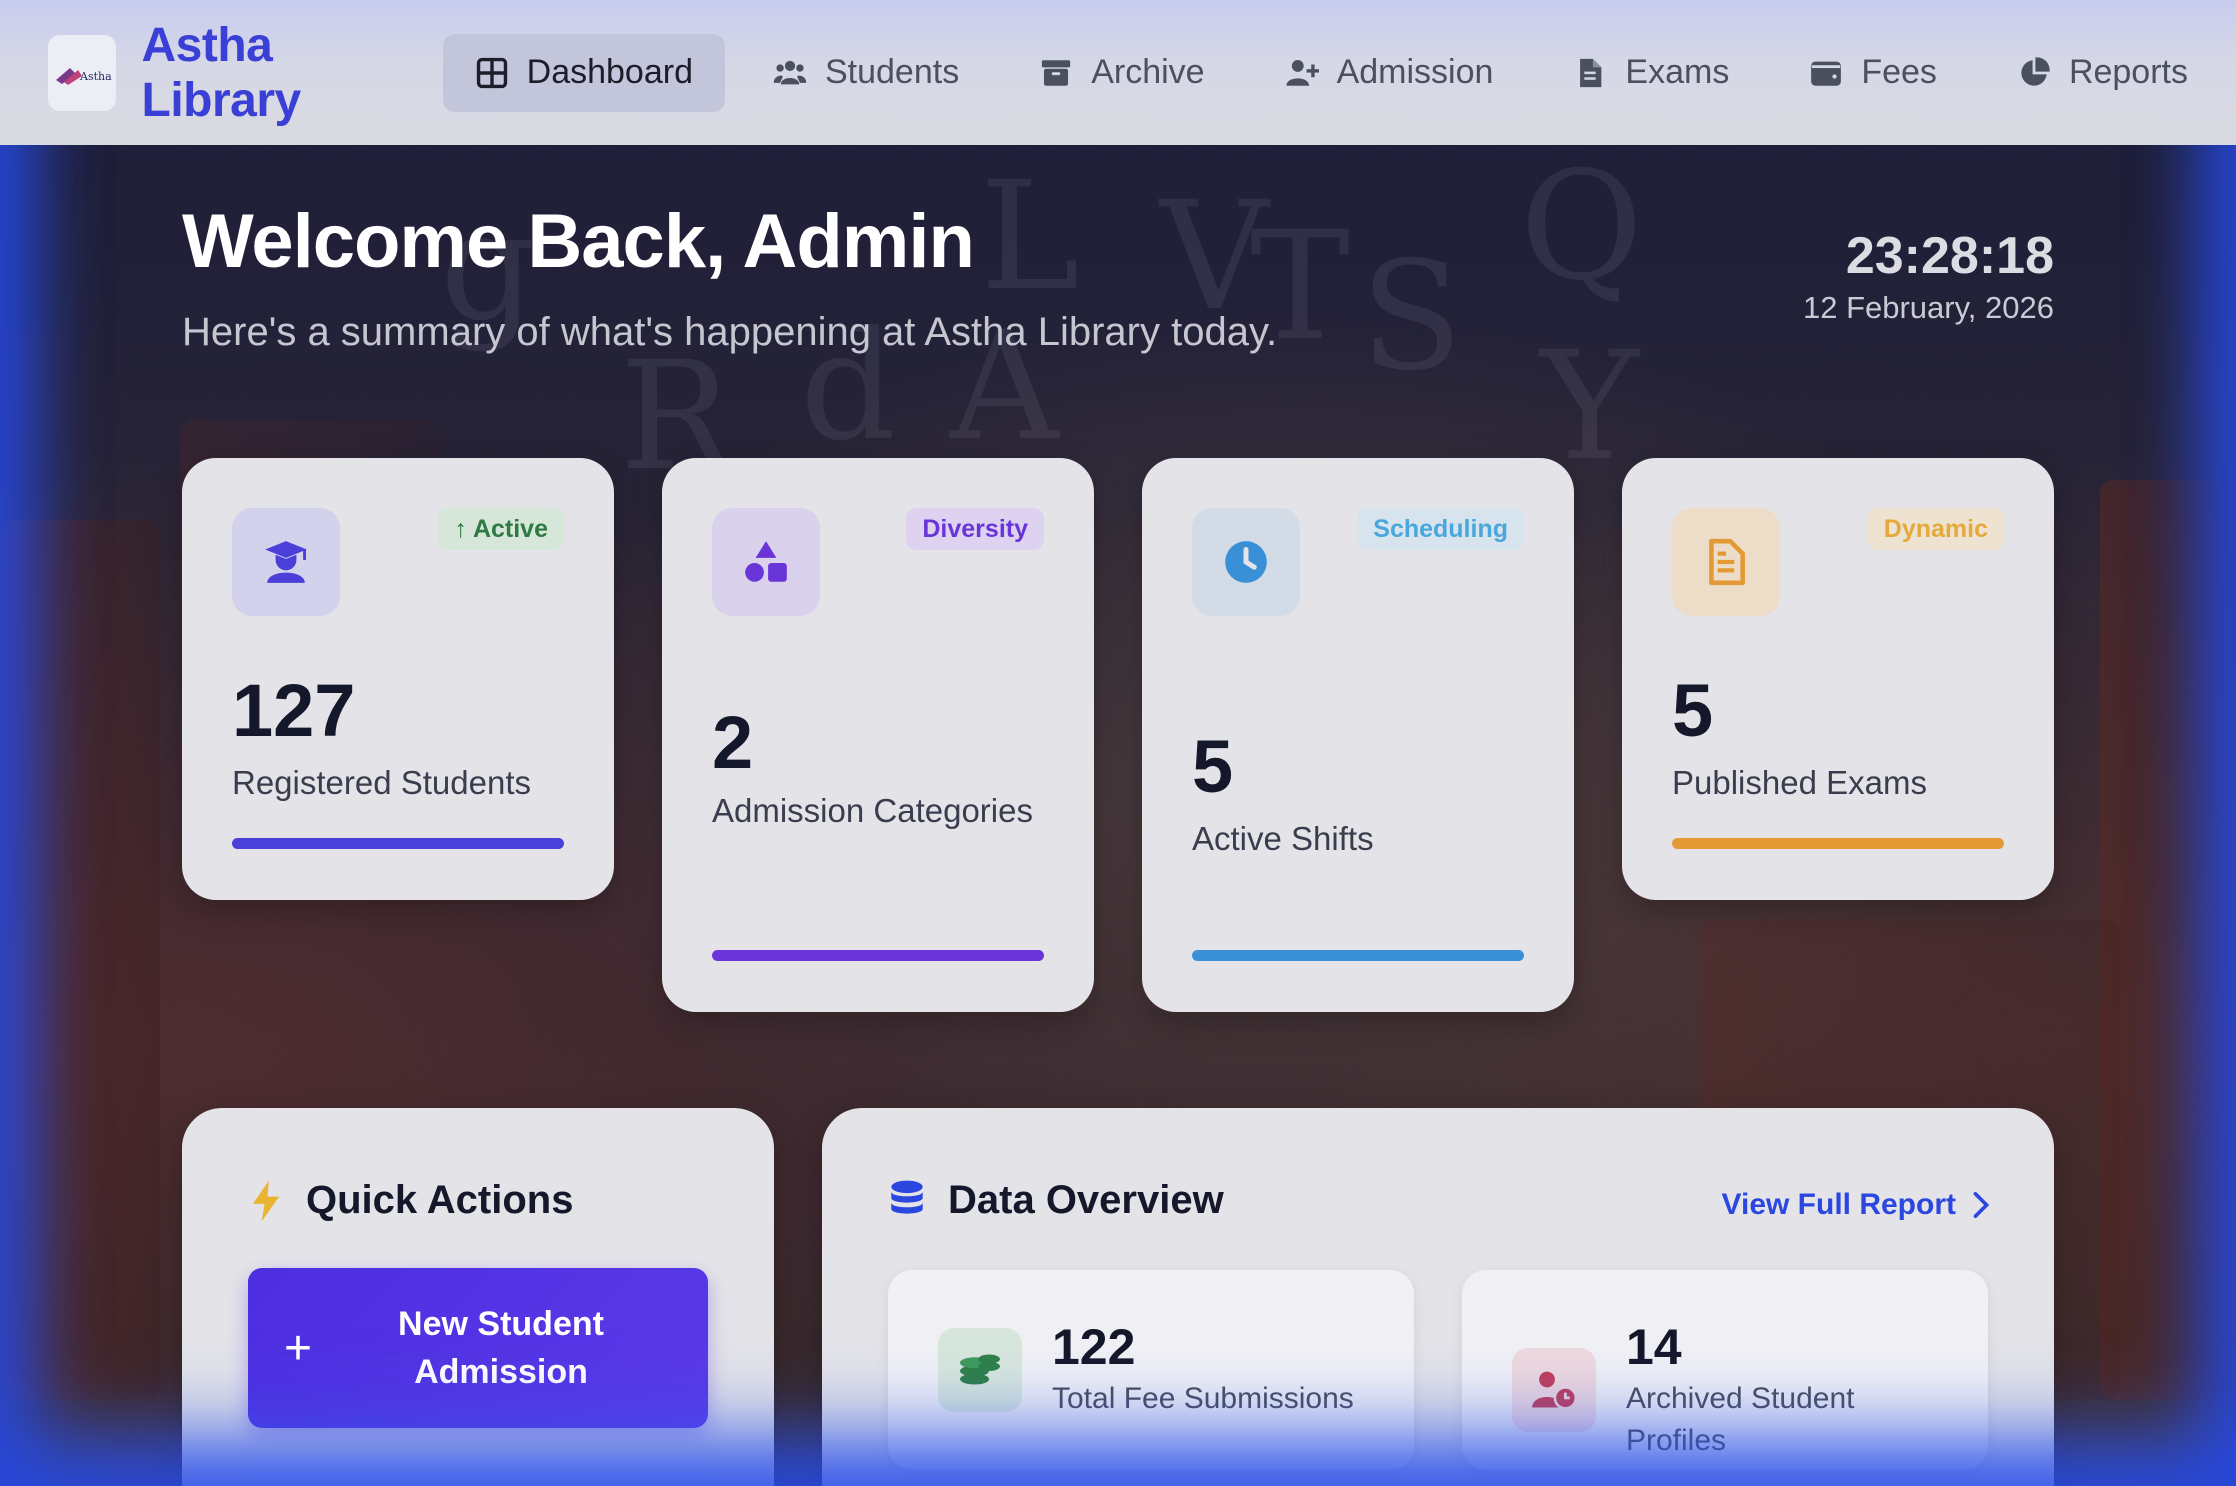 The width and height of the screenshot is (2236, 1486). I want to click on chevron-right-icon, so click(1981, 1205).